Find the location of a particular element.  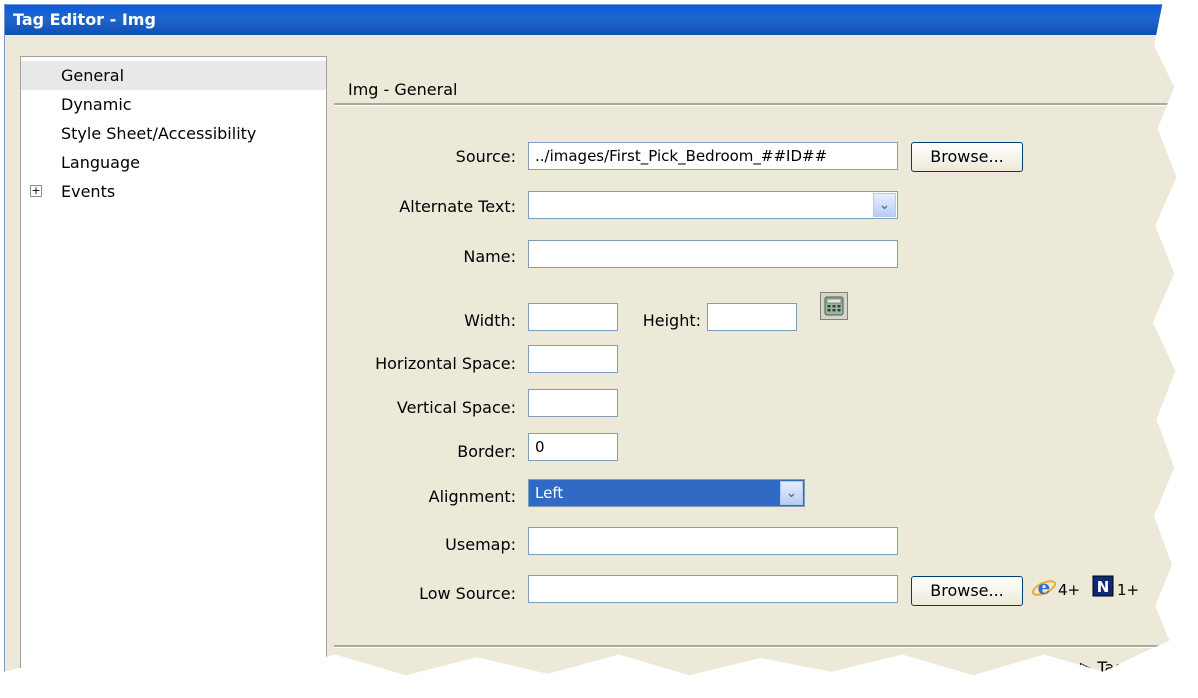

calculator-button is located at coordinates (834, 306).